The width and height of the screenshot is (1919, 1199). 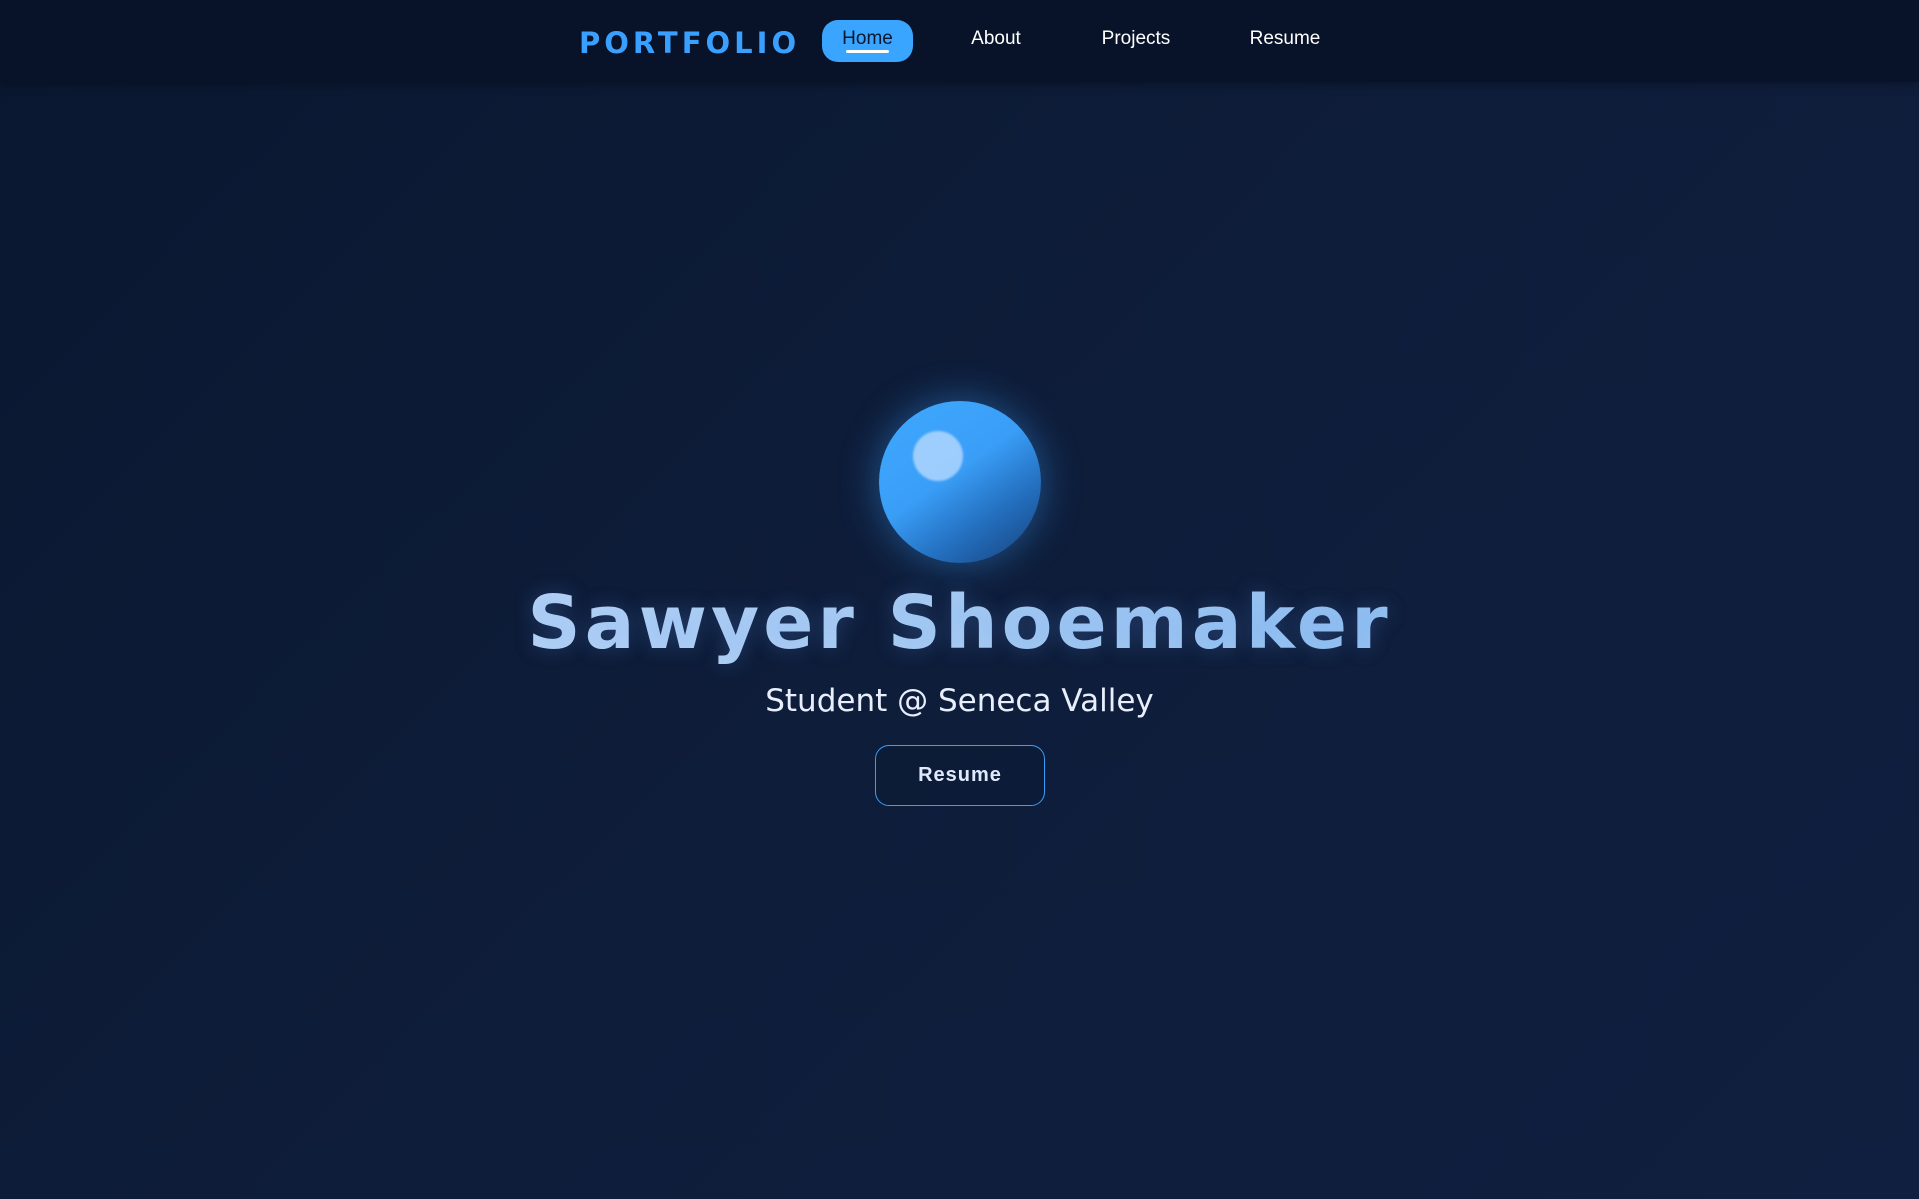 I want to click on nav-home: Home, so click(x=867, y=41).